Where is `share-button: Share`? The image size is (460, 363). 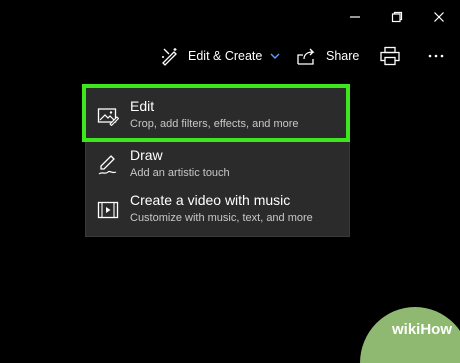
share-button: Share is located at coordinates (327, 56).